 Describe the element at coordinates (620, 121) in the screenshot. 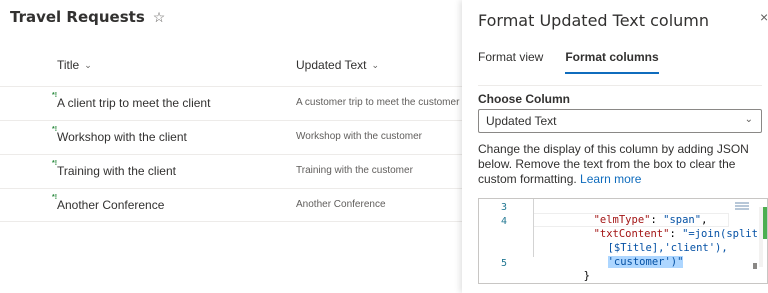

I see `choose-column-dropdown: Updated Text ⌄` at that location.